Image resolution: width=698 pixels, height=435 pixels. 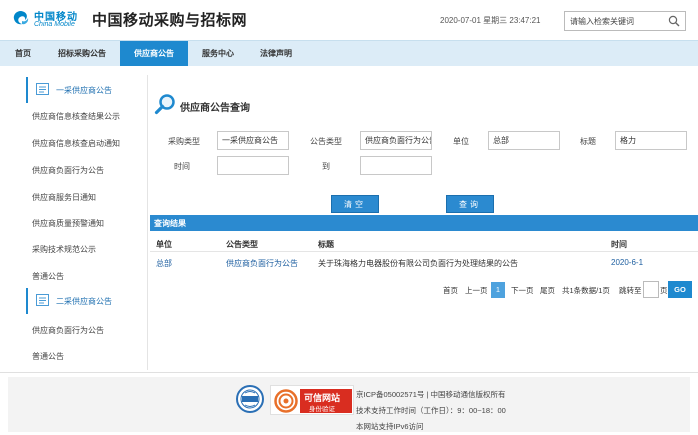 What do you see at coordinates (396, 140) in the screenshot?
I see `notice-type-field: 供应商负面行为公告` at bounding box center [396, 140].